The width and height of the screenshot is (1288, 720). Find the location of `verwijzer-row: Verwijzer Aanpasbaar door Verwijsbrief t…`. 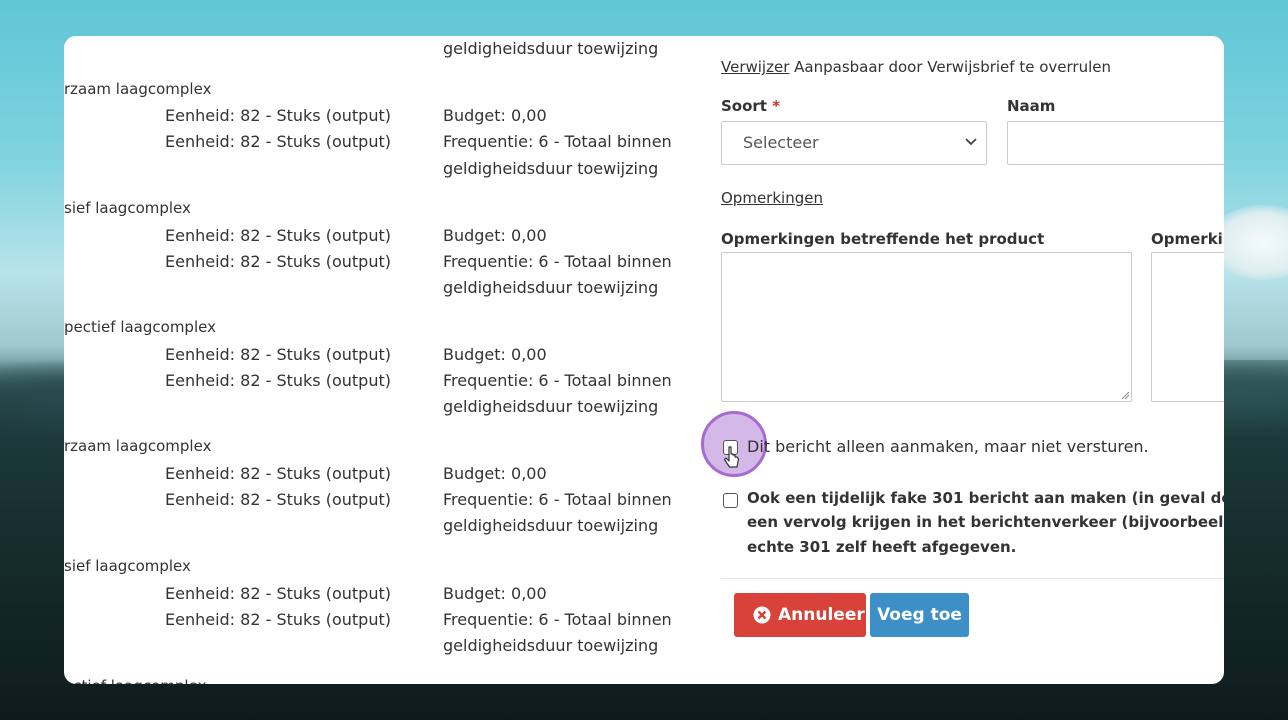

verwijzer-row: Verwijzer Aanpasbaar door Verwijsbrief t… is located at coordinates (916, 67).